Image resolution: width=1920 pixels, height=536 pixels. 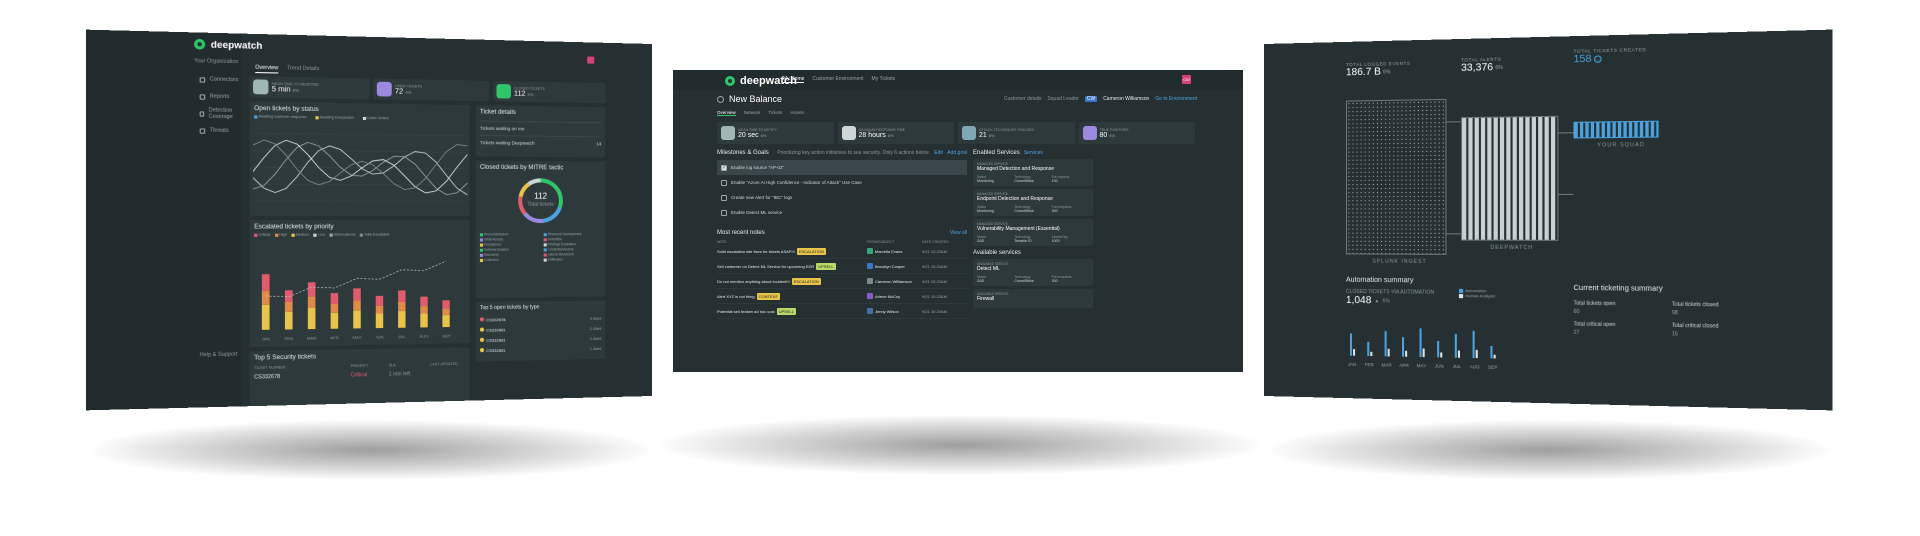 I want to click on top-open-value: 1 Alert, so click(x=595, y=327).